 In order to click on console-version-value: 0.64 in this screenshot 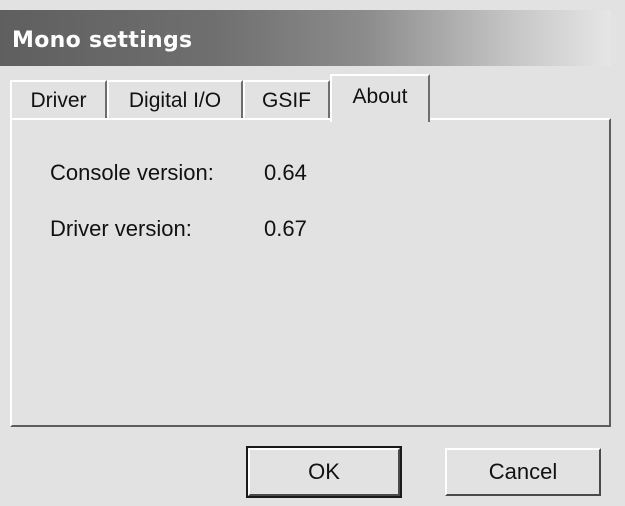, I will do `click(285, 172)`.